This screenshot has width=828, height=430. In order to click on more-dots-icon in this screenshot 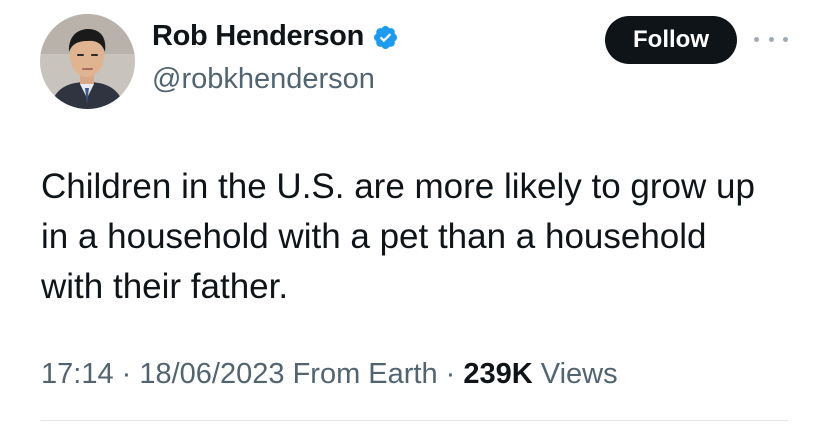, I will do `click(771, 39)`.